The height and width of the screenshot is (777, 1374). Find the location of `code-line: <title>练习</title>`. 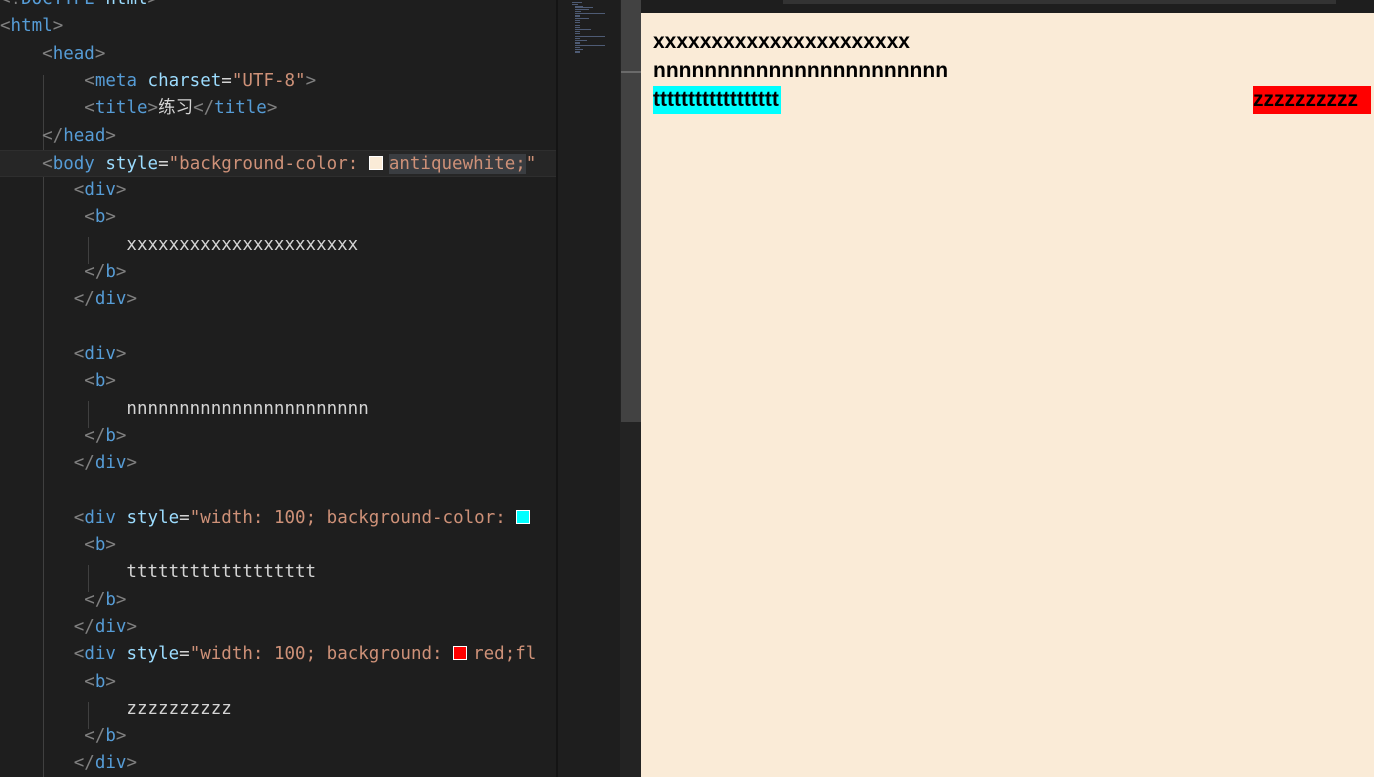

code-line: <title>练习</title> is located at coordinates (279, 108).